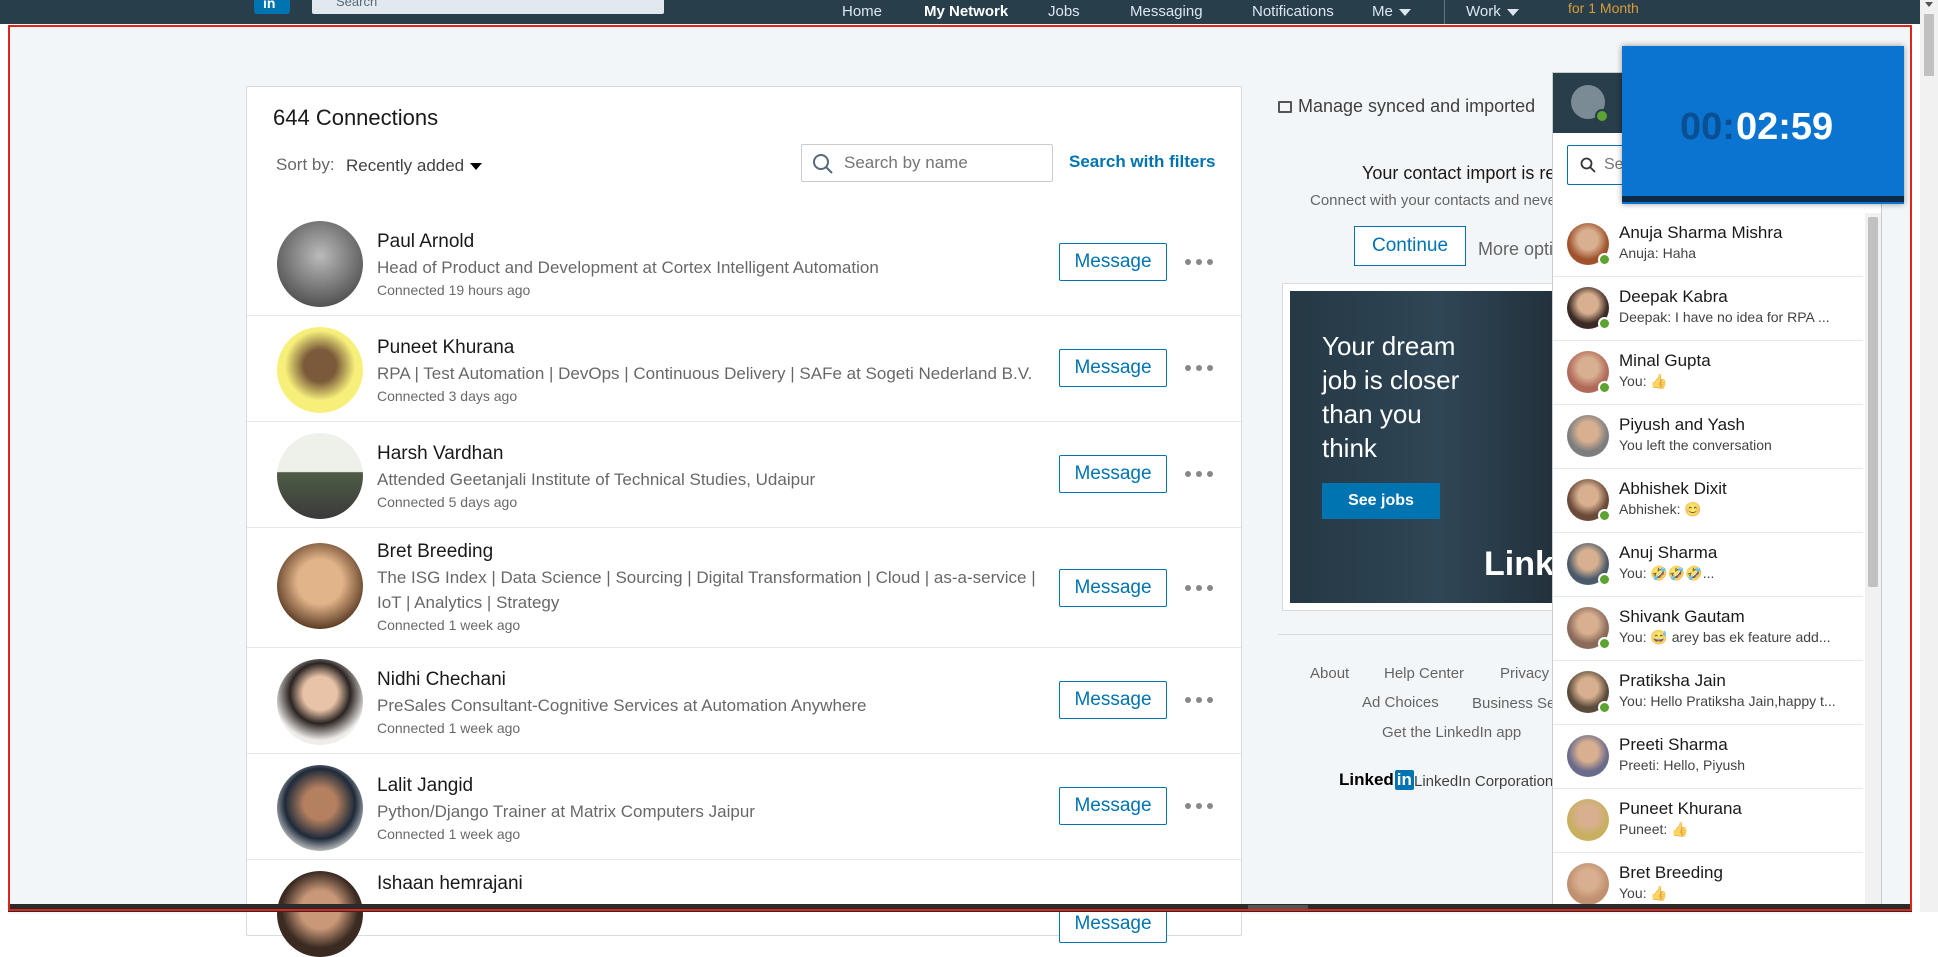  What do you see at coordinates (1701, 232) in the screenshot?
I see `conversation-name: Anuja Sharma Mishra` at bounding box center [1701, 232].